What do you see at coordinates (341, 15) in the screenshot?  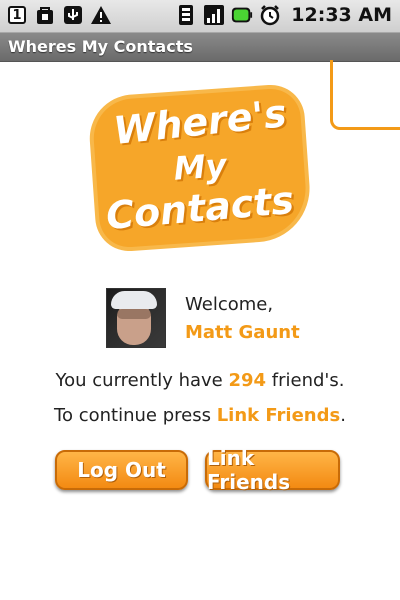 I see `status-time: 12:33 AM` at bounding box center [341, 15].